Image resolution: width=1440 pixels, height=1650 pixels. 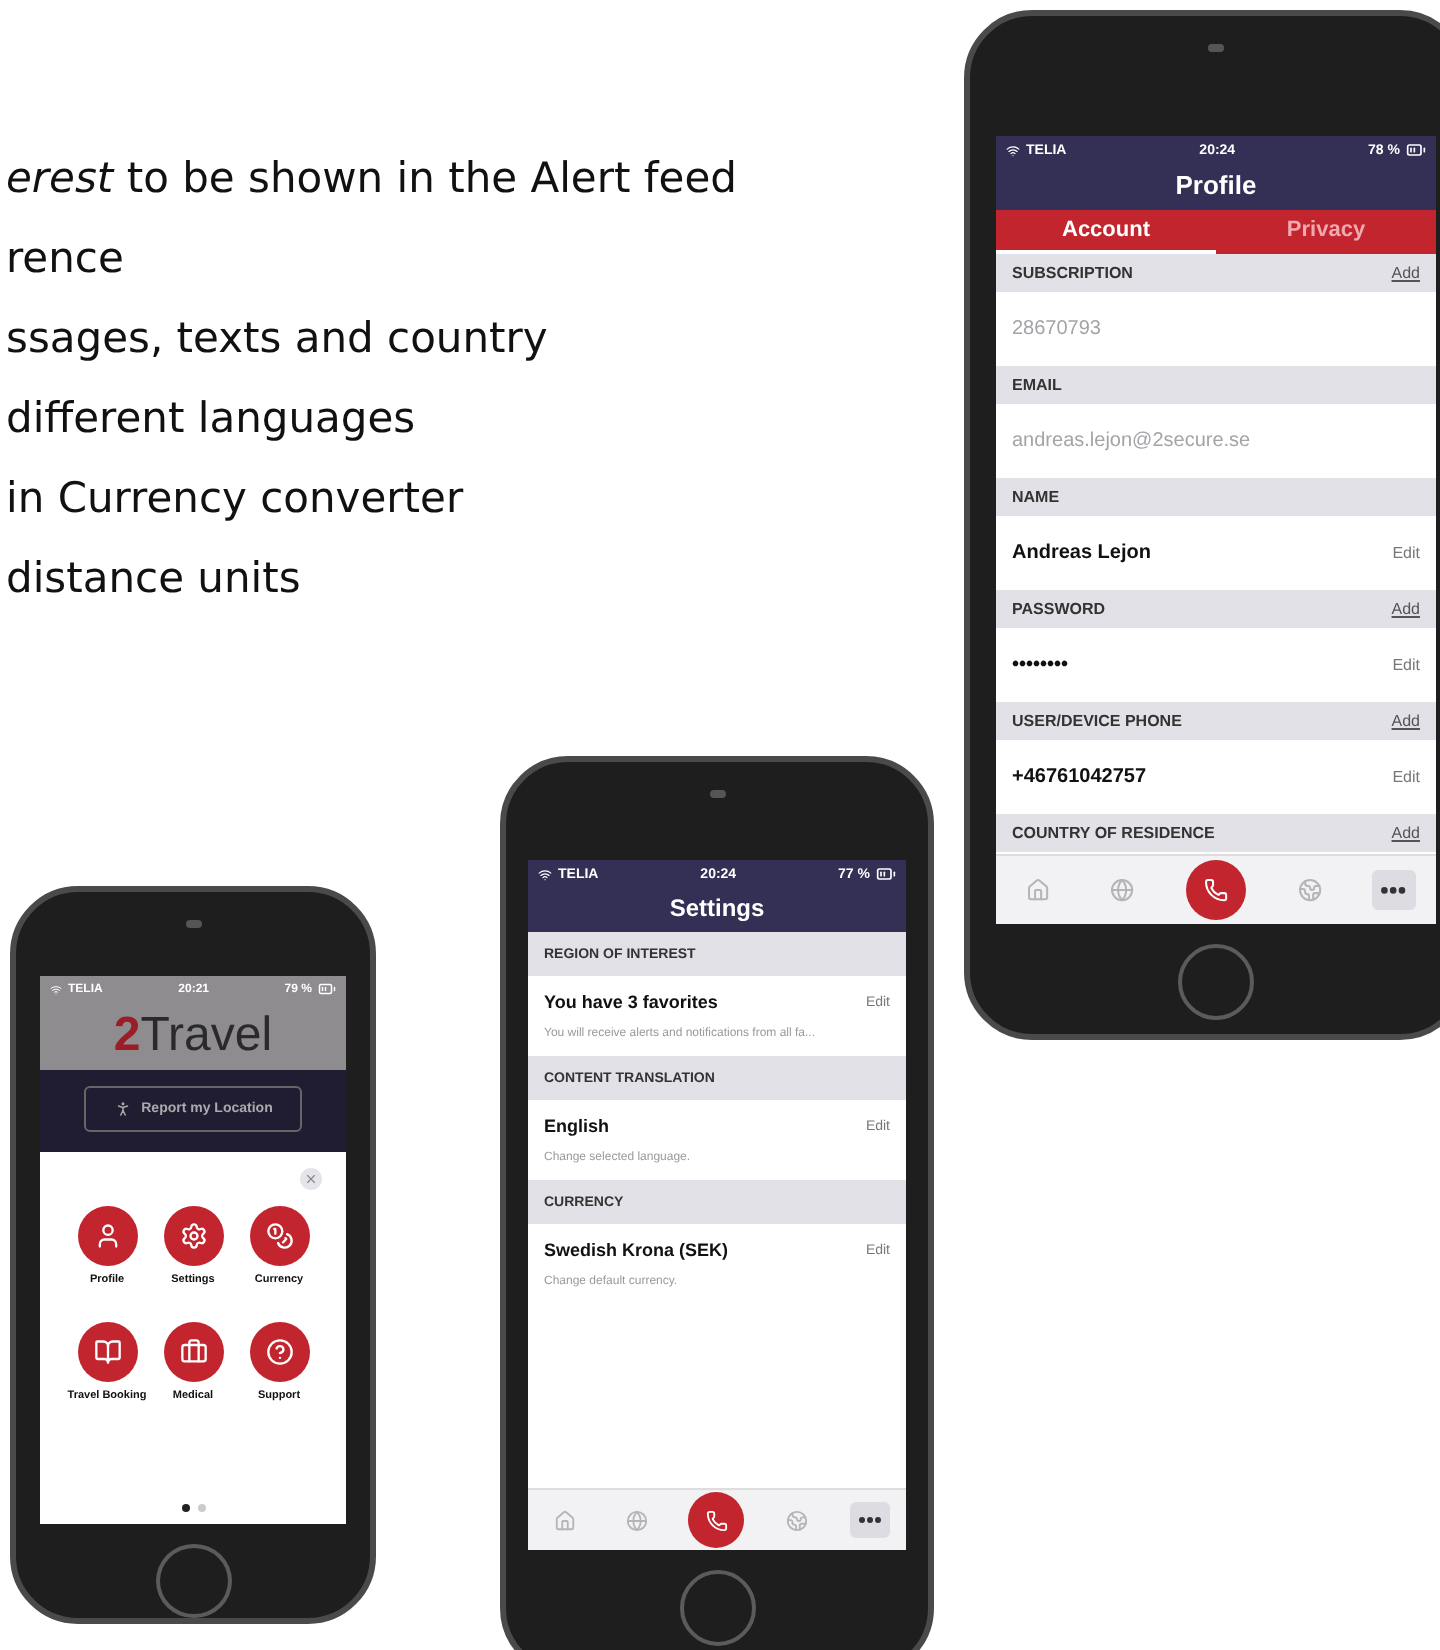 I want to click on book-icon, so click(x=107, y=1352).